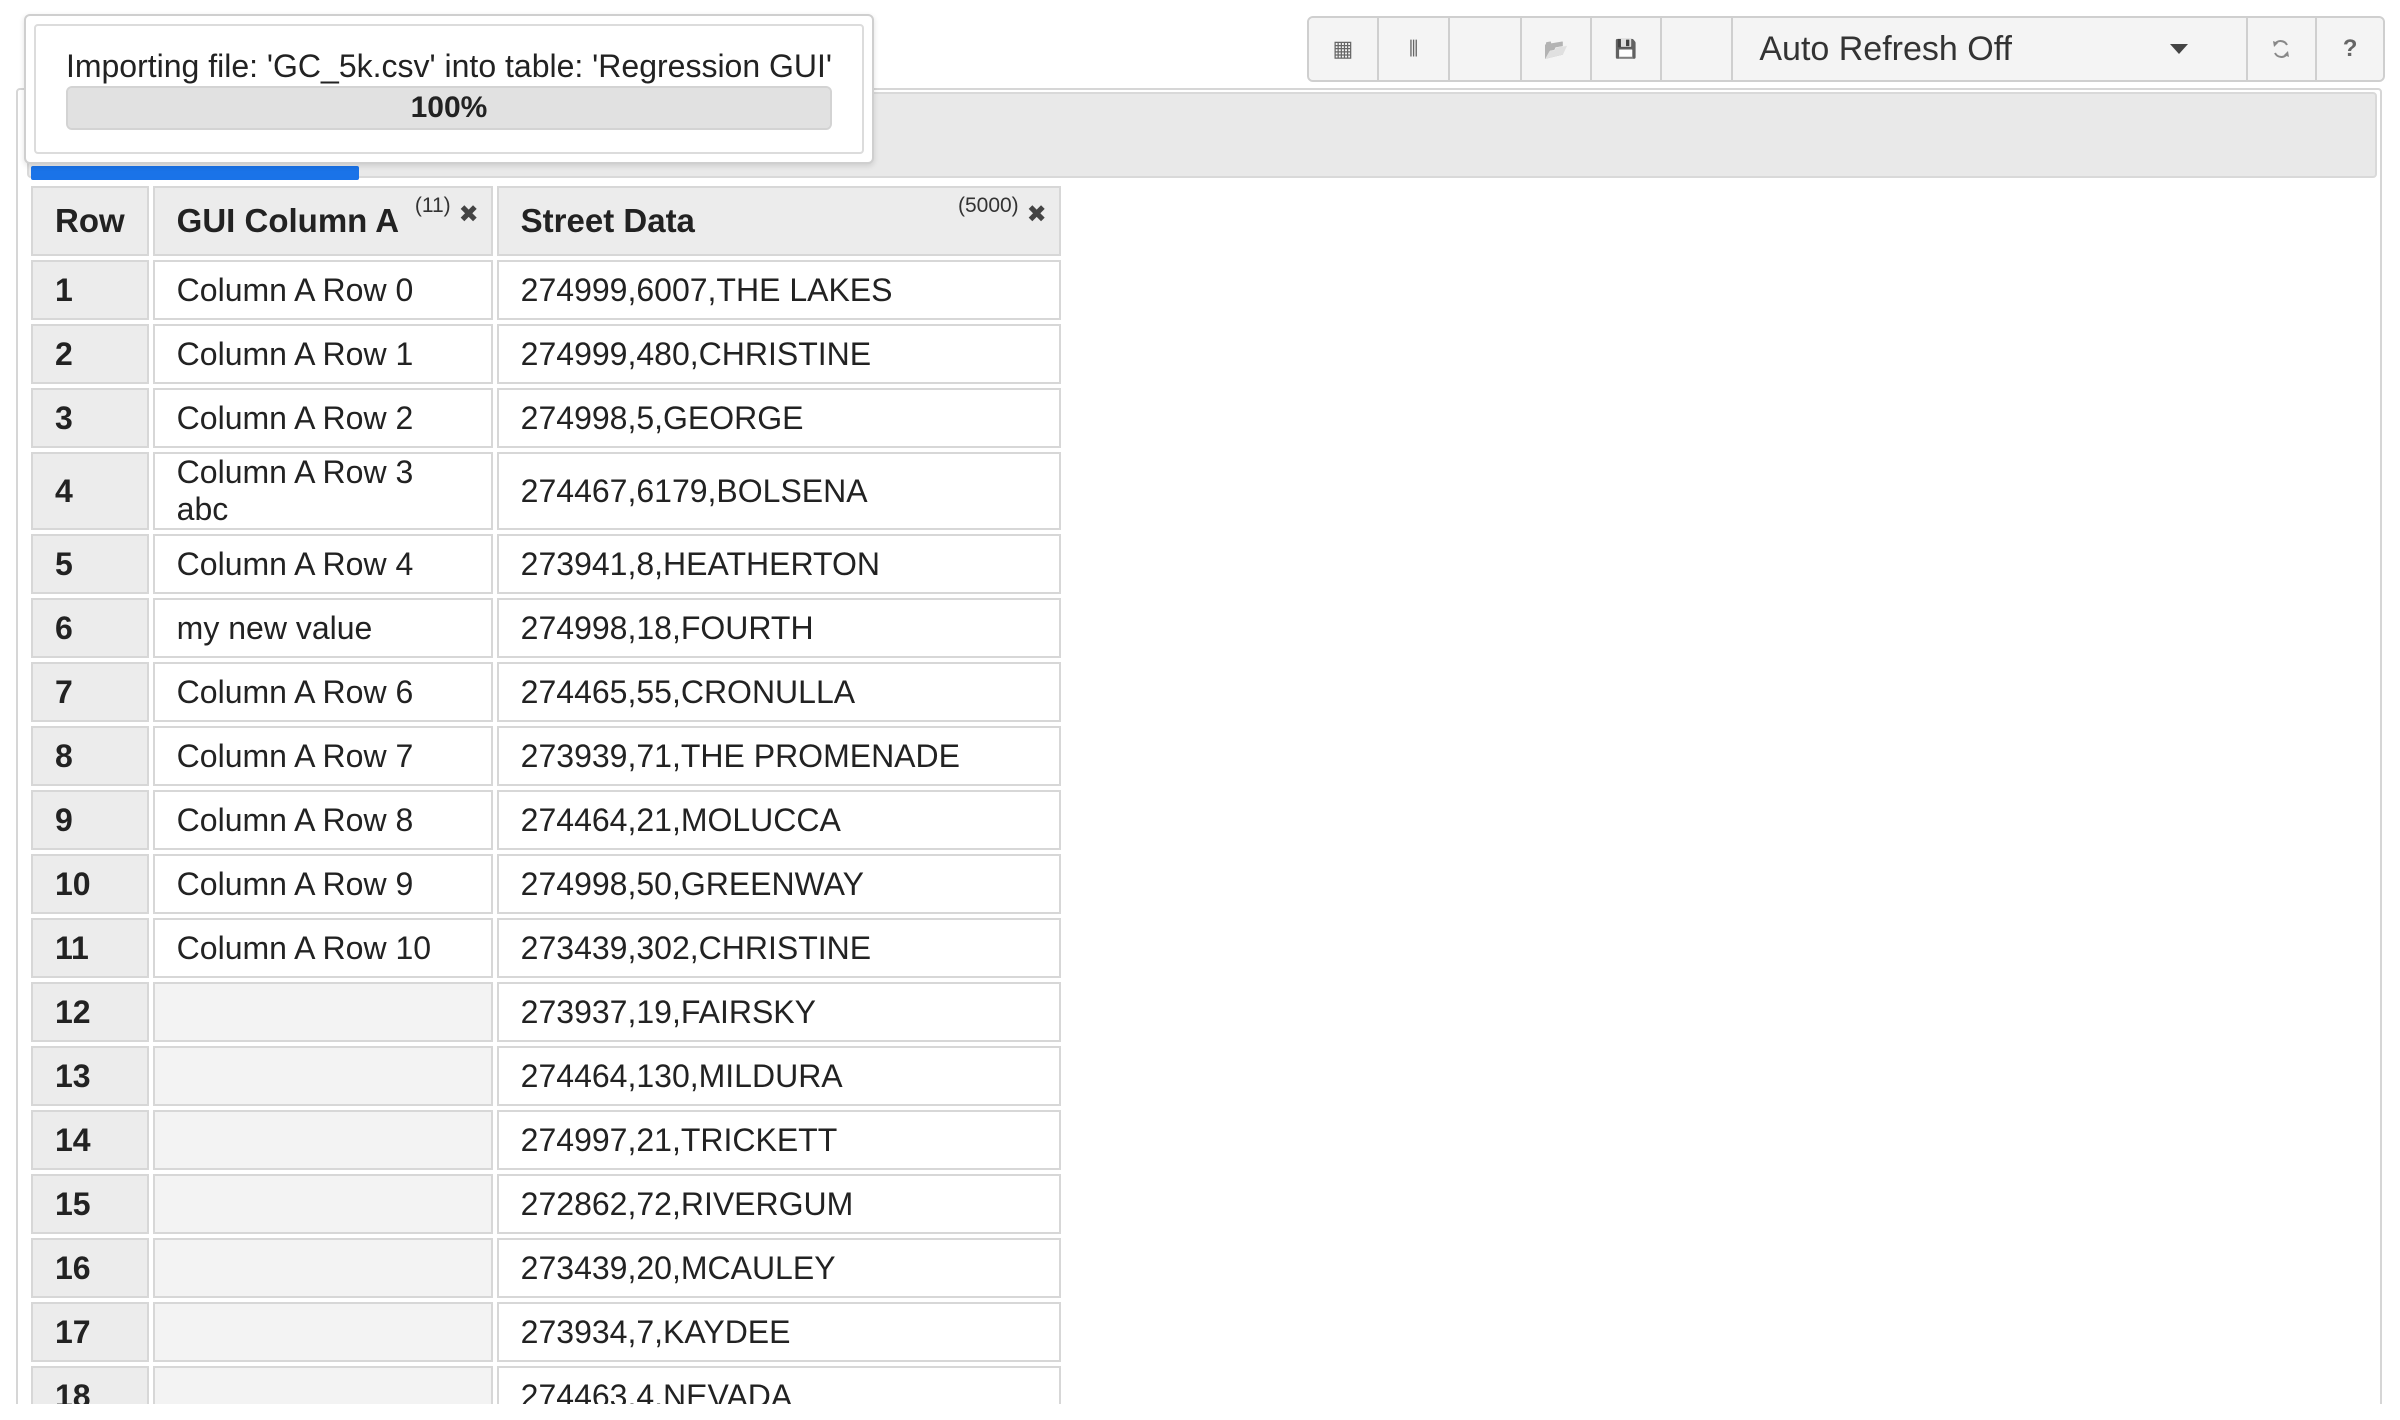 This screenshot has width=2400, height=1420. What do you see at coordinates (1557, 49) in the screenshot?
I see `open-file-button: 📂` at bounding box center [1557, 49].